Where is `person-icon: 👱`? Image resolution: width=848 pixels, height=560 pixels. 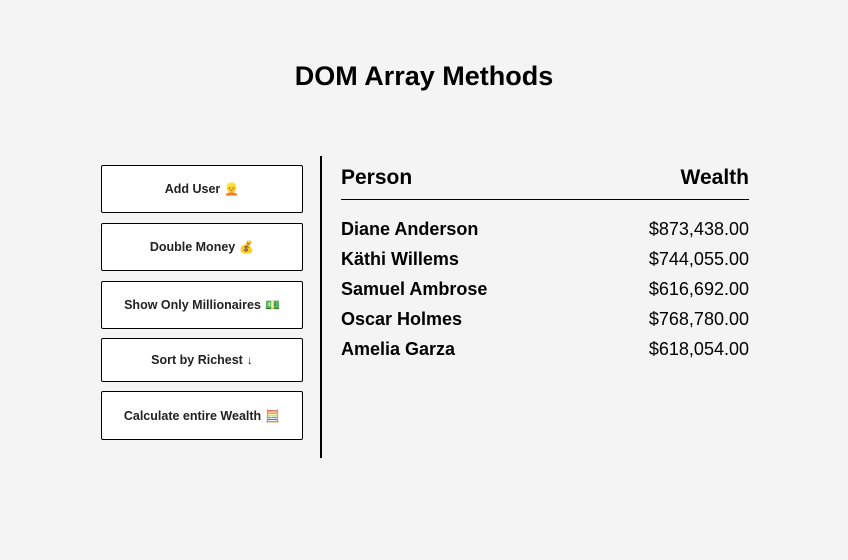 person-icon: 👱 is located at coordinates (232, 189).